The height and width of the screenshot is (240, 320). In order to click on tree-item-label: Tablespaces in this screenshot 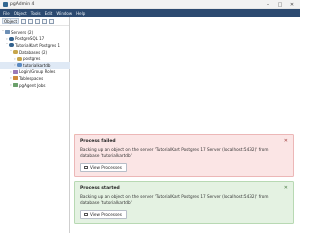, I will do `click(31, 78)`.